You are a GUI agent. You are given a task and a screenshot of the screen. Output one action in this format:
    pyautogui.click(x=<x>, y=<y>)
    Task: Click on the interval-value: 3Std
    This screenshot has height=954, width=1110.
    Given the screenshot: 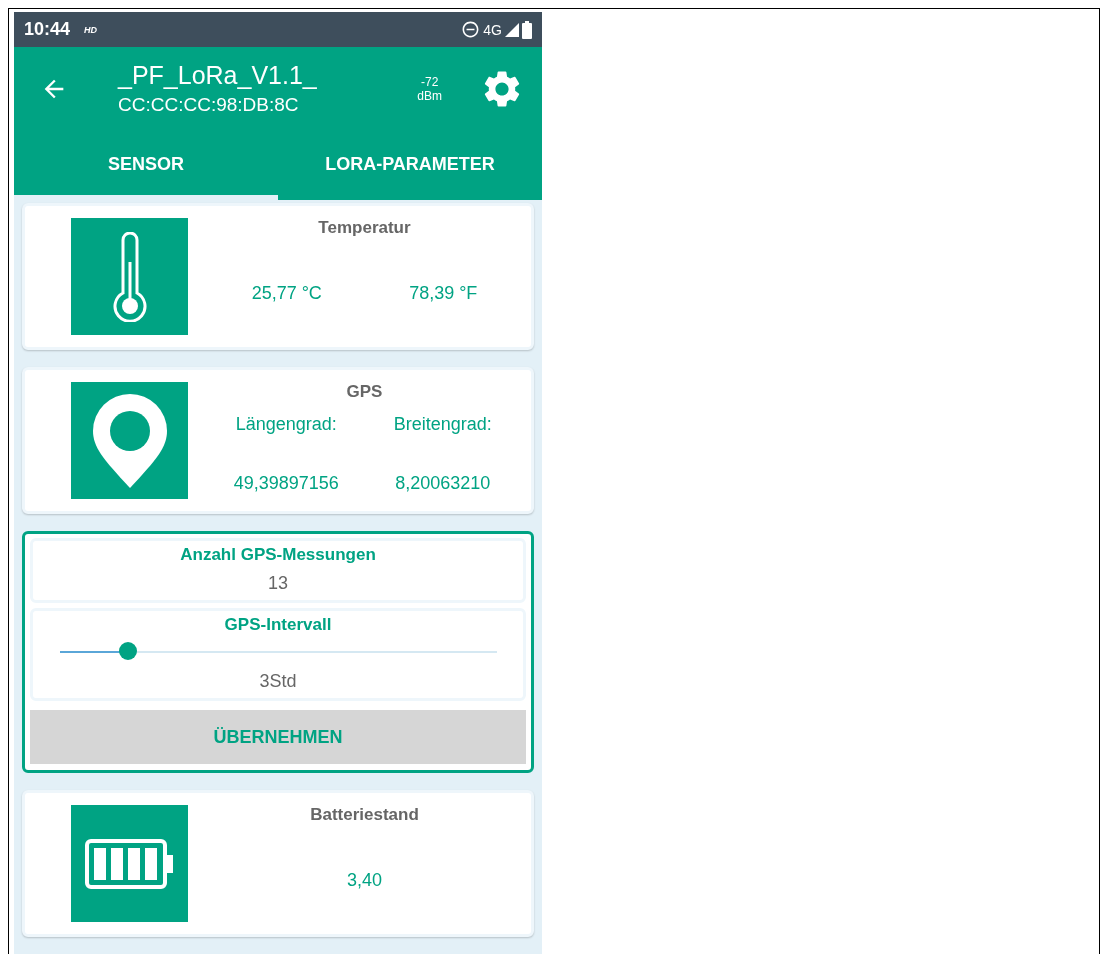 What is the action you would take?
    pyautogui.click(x=278, y=681)
    